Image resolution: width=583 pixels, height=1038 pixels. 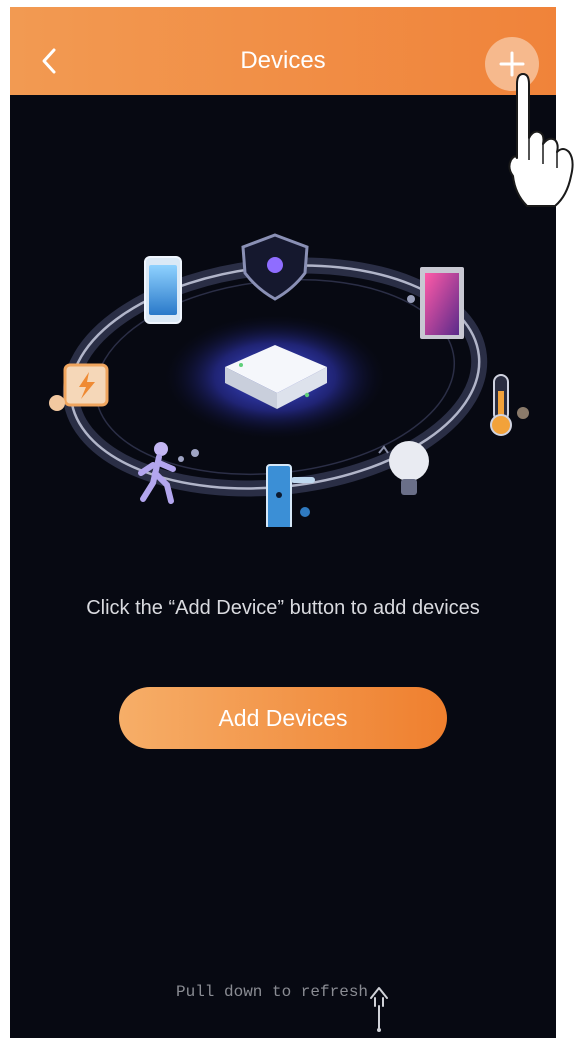 What do you see at coordinates (283, 1009) in the screenshot?
I see `pull-to-refresh-hint: Pull down to refresh` at bounding box center [283, 1009].